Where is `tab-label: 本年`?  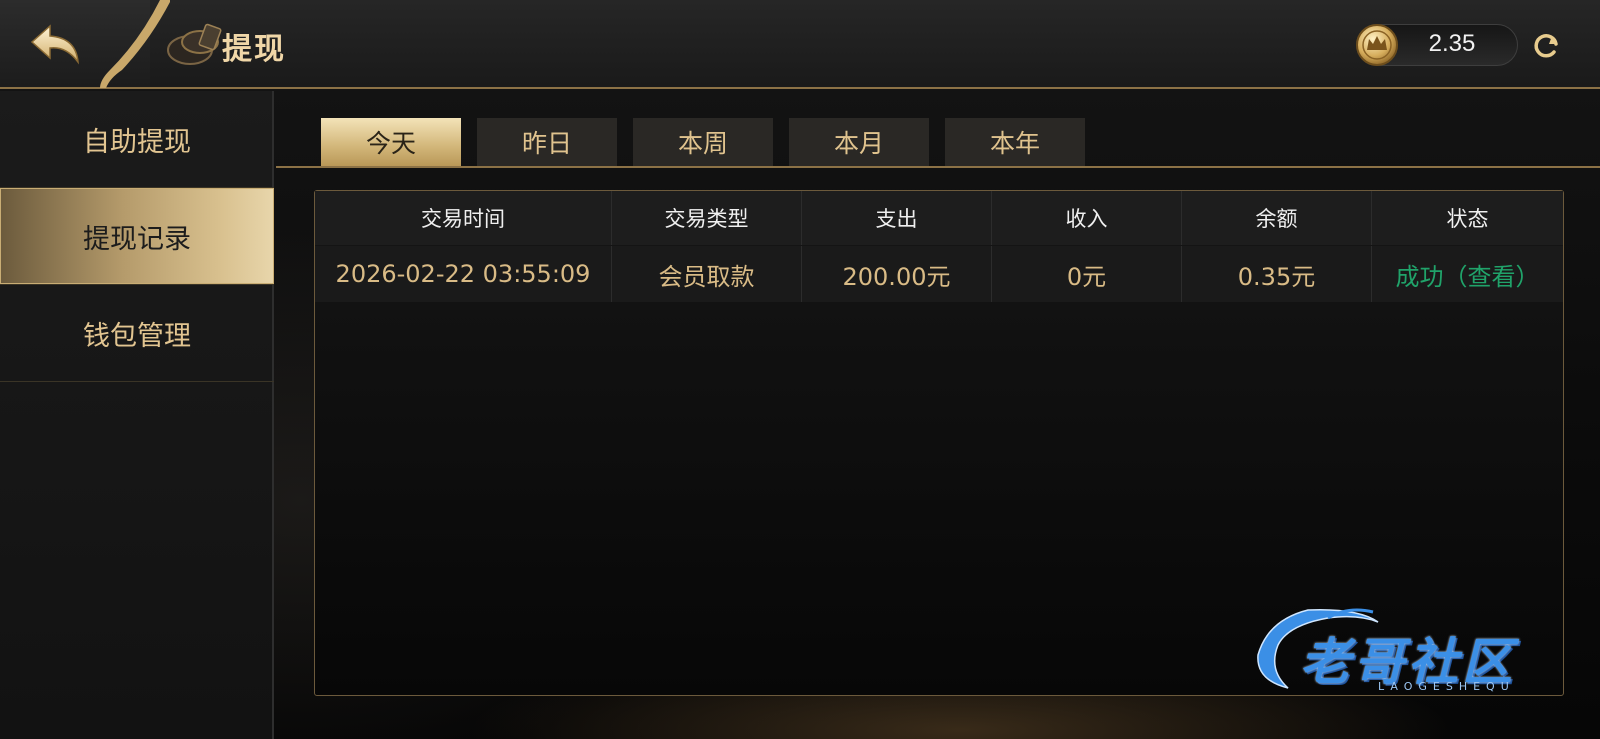
tab-label: 本年 is located at coordinates (1014, 143).